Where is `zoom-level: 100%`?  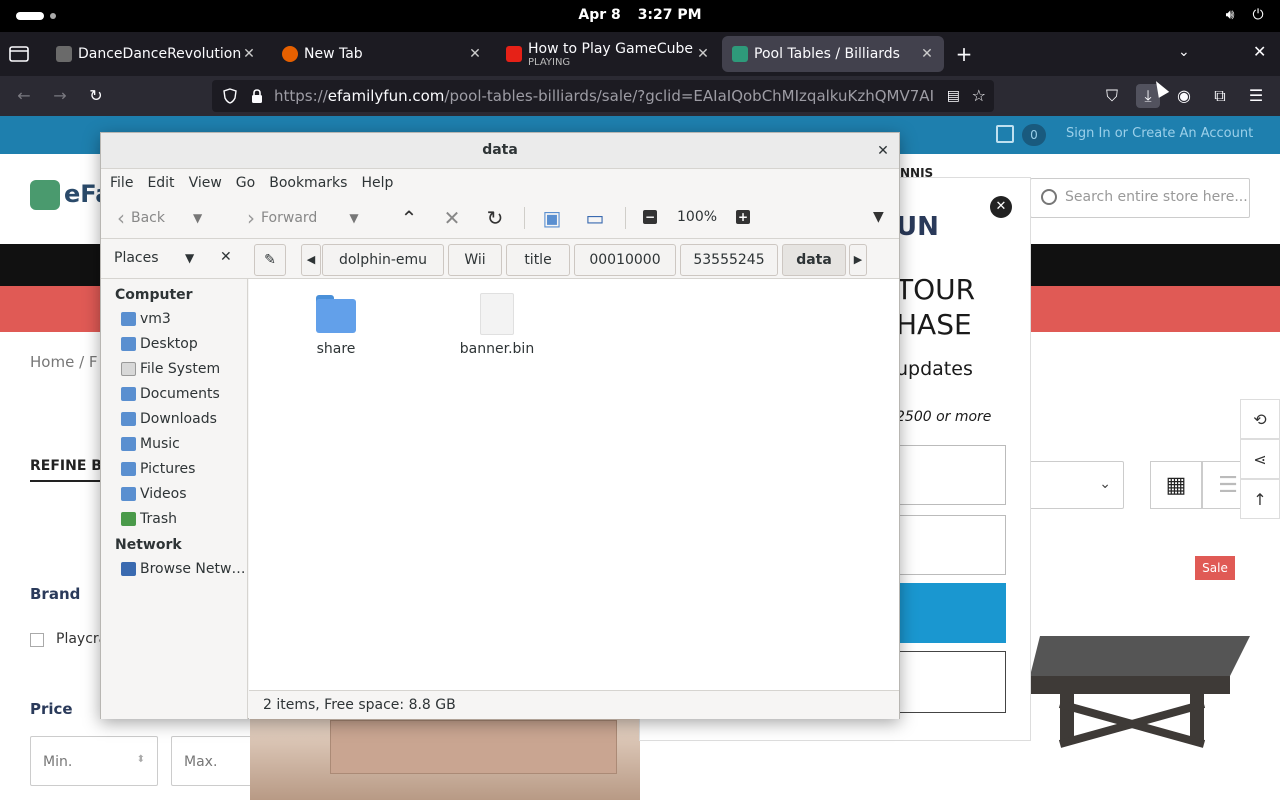 zoom-level: 100% is located at coordinates (697, 217).